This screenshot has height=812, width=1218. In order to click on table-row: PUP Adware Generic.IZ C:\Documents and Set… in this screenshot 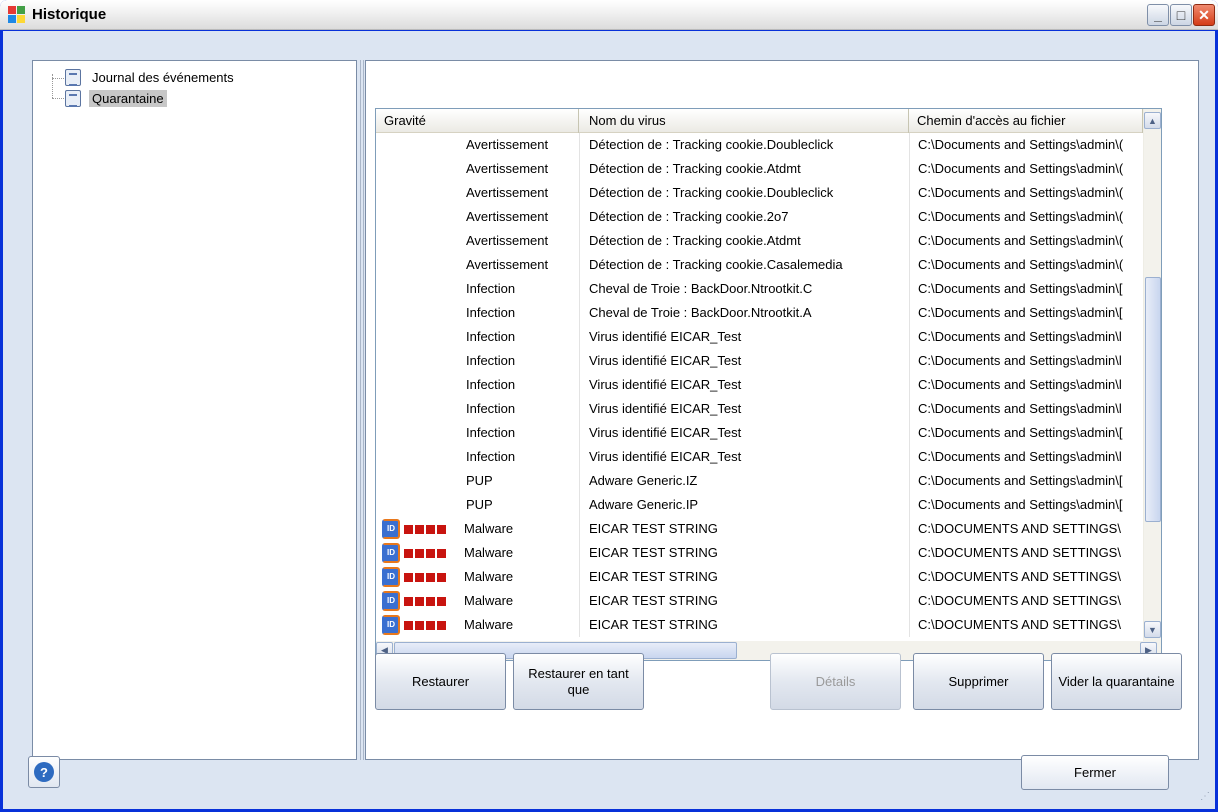, I will do `click(759, 481)`.